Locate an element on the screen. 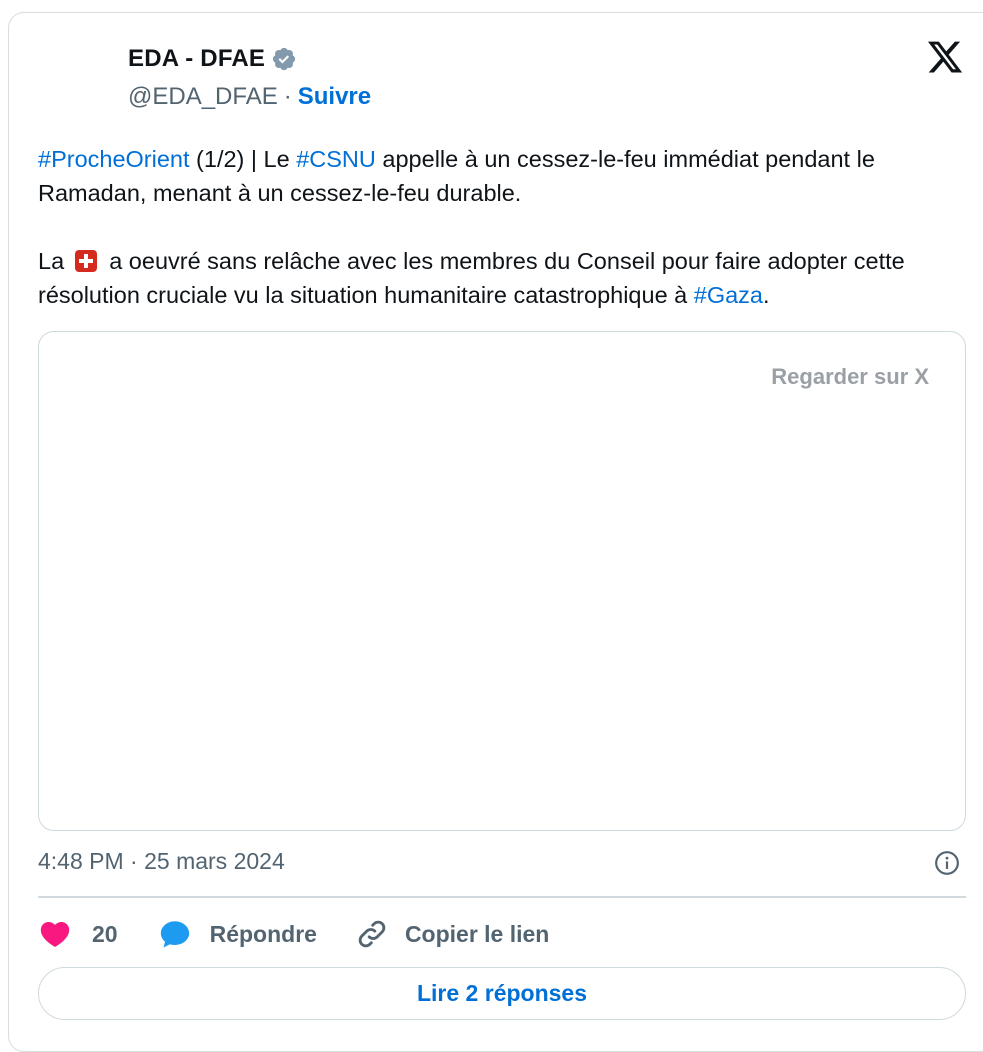 This screenshot has width=983, height=1052. hashtag-link-procheorient: #ProcheOrient is located at coordinates (114, 159).